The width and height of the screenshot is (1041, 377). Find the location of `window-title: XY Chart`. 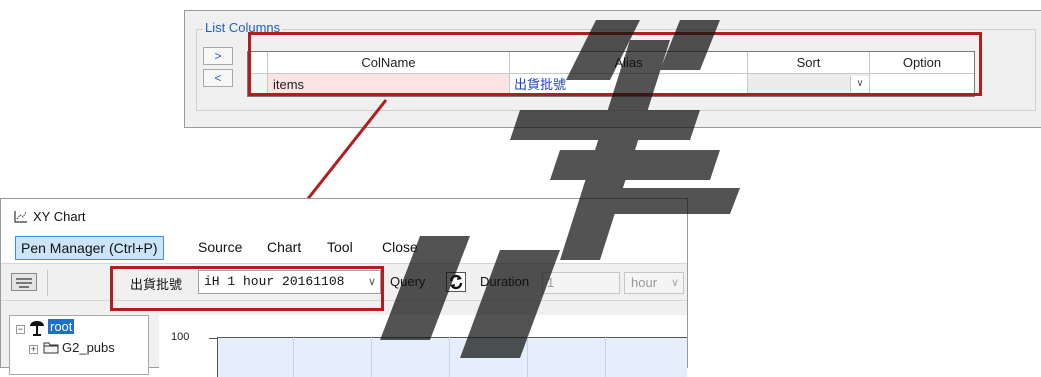

window-title: XY Chart is located at coordinates (59, 216).